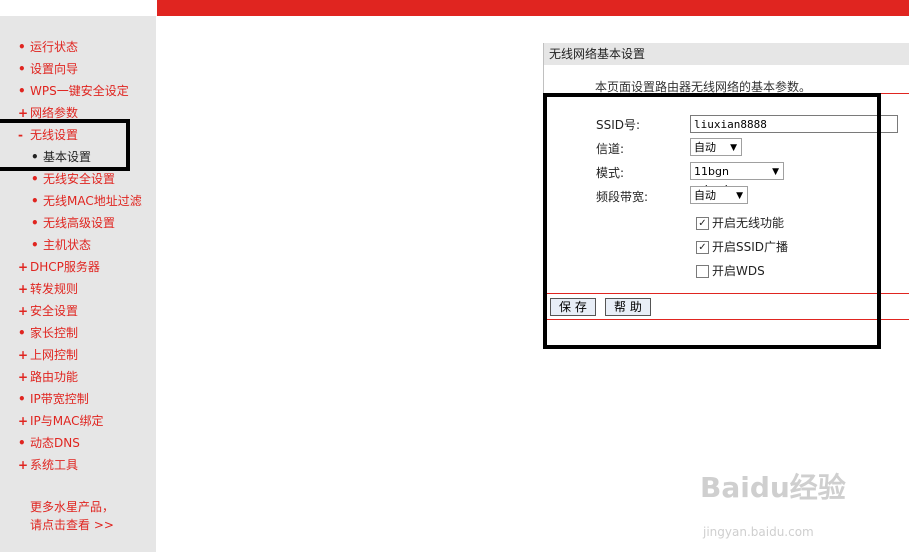  What do you see at coordinates (622, 197) in the screenshot?
I see `bandwidth-label: 频段带宽:` at bounding box center [622, 197].